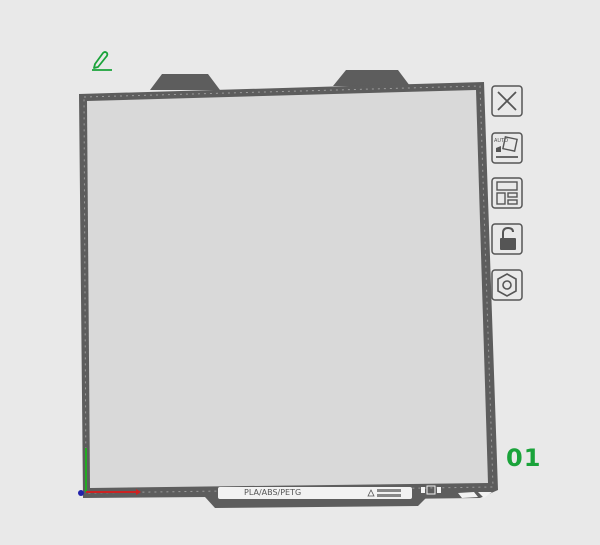 The height and width of the screenshot is (545, 600). I want to click on edit-plate-name-button, so click(101, 60).